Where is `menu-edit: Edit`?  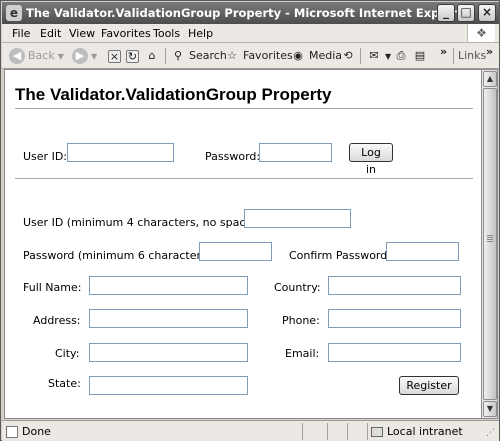
menu-edit: Edit is located at coordinates (50, 33).